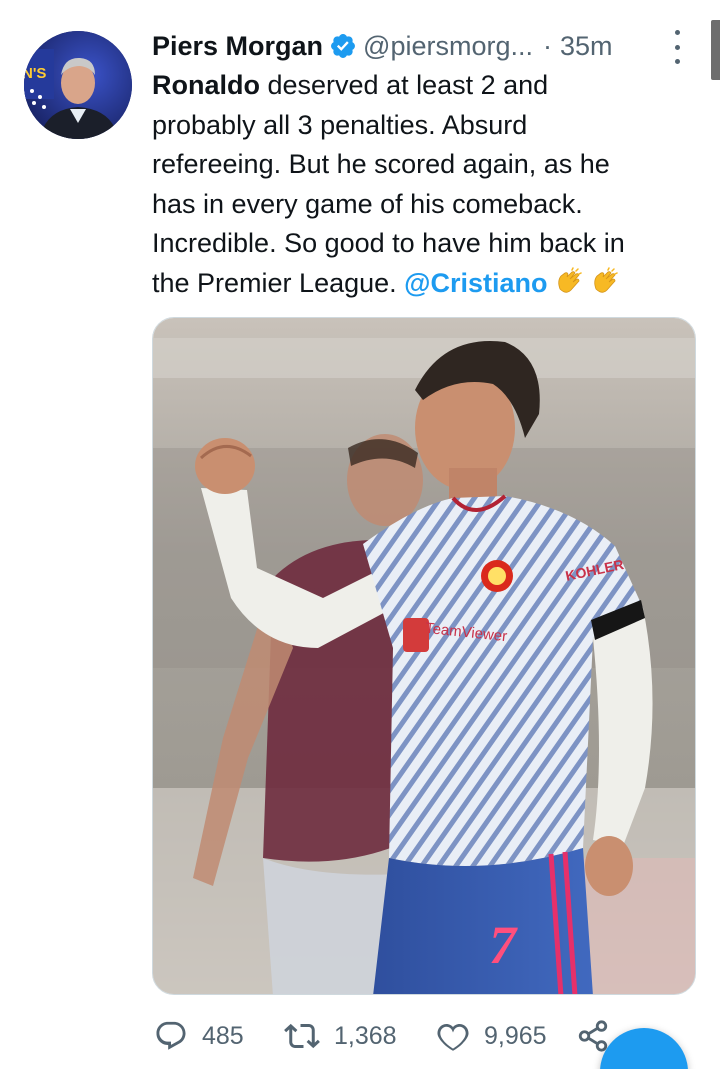 The height and width of the screenshot is (1069, 720). Describe the element at coordinates (171, 1035) in the screenshot. I see `reply-bubble-icon` at that location.